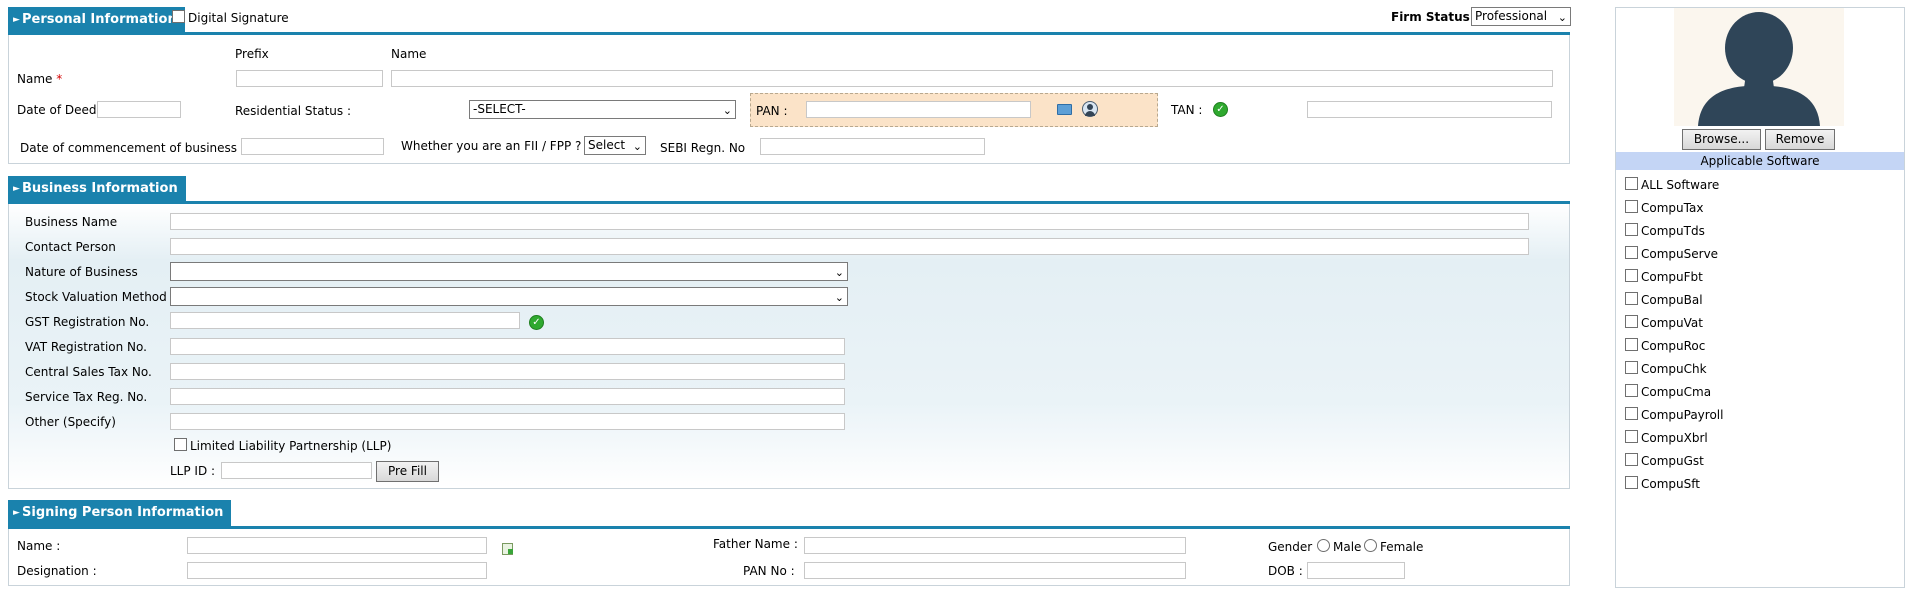  Describe the element at coordinates (849, 246) in the screenshot. I see `contact-person-input` at that location.